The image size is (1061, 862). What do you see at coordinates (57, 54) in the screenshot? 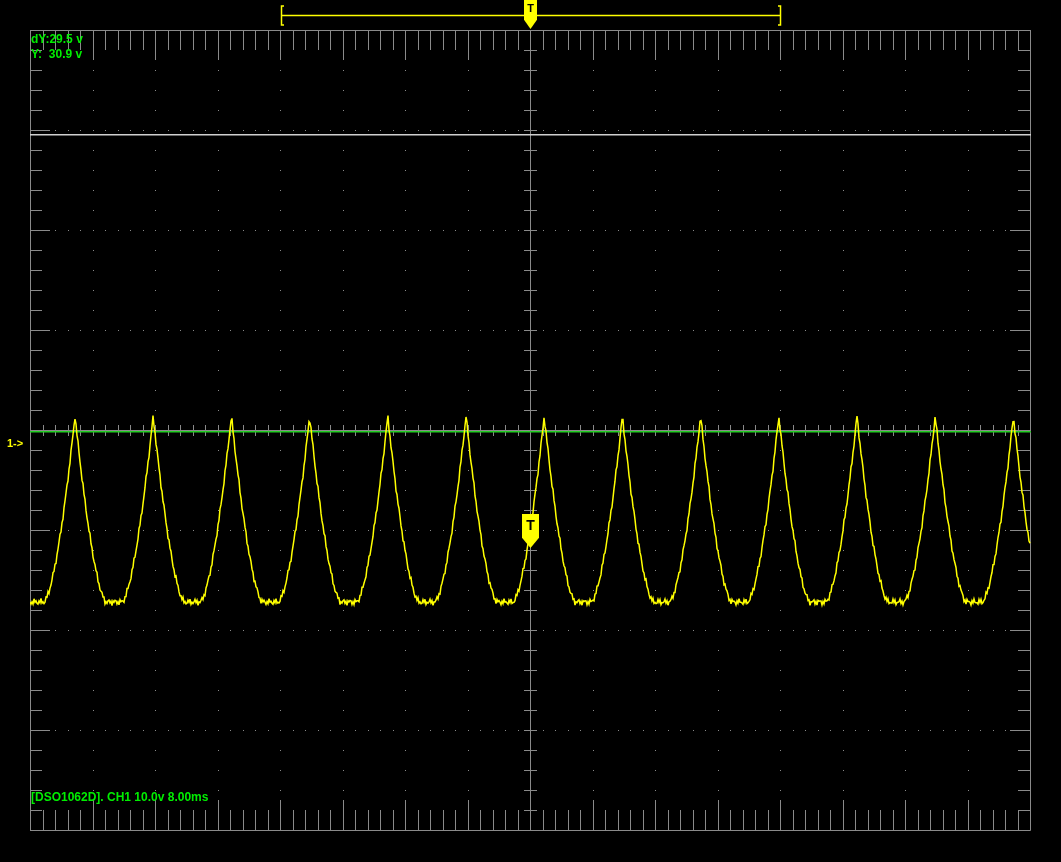
I see `cursor-readout: Y: 30.9 v` at bounding box center [57, 54].